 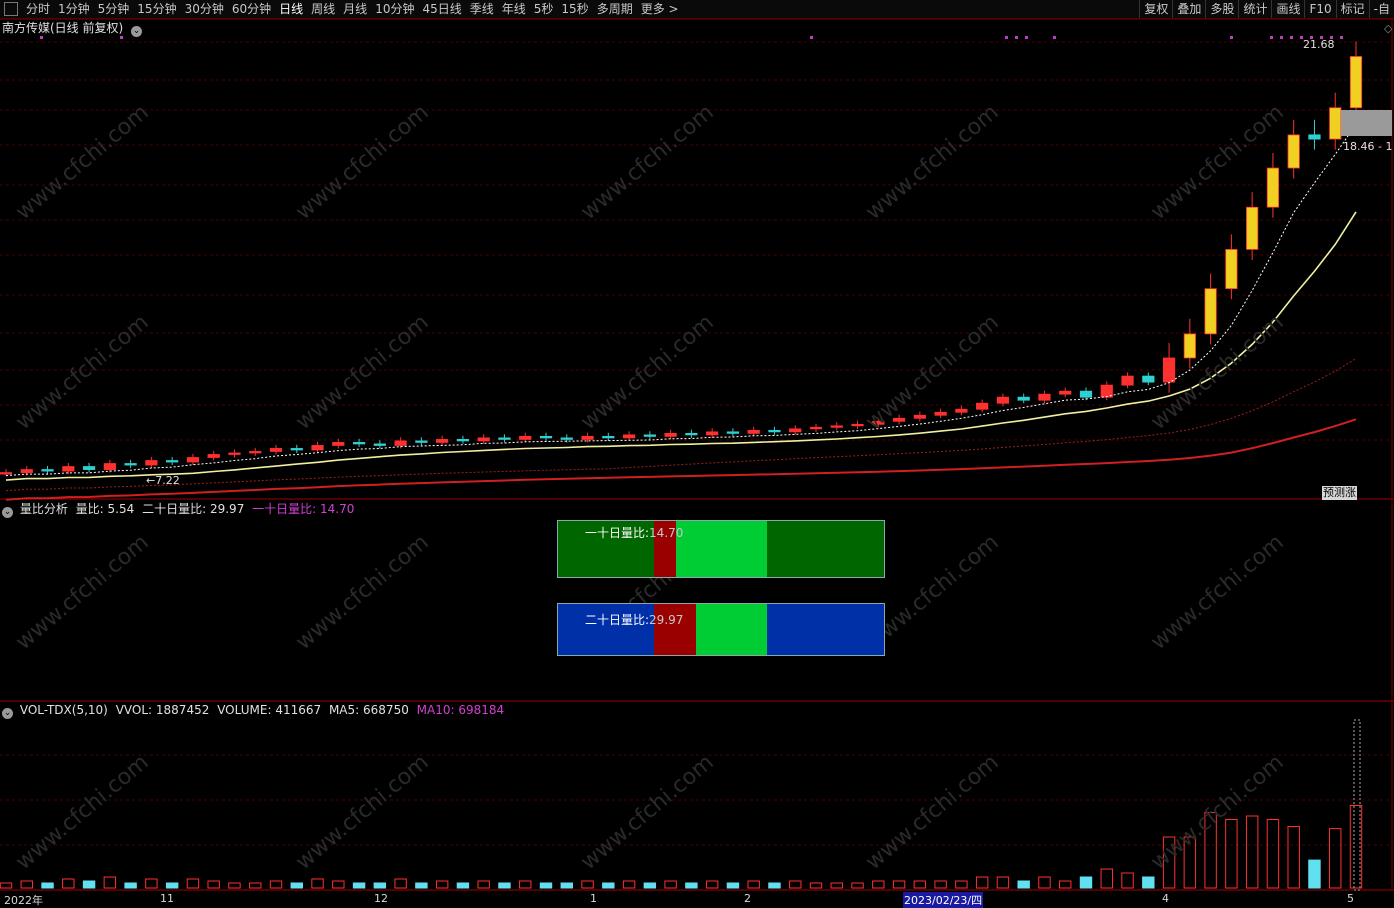 What do you see at coordinates (1350, 898) in the screenshot?
I see `x-axis-label: 5` at bounding box center [1350, 898].